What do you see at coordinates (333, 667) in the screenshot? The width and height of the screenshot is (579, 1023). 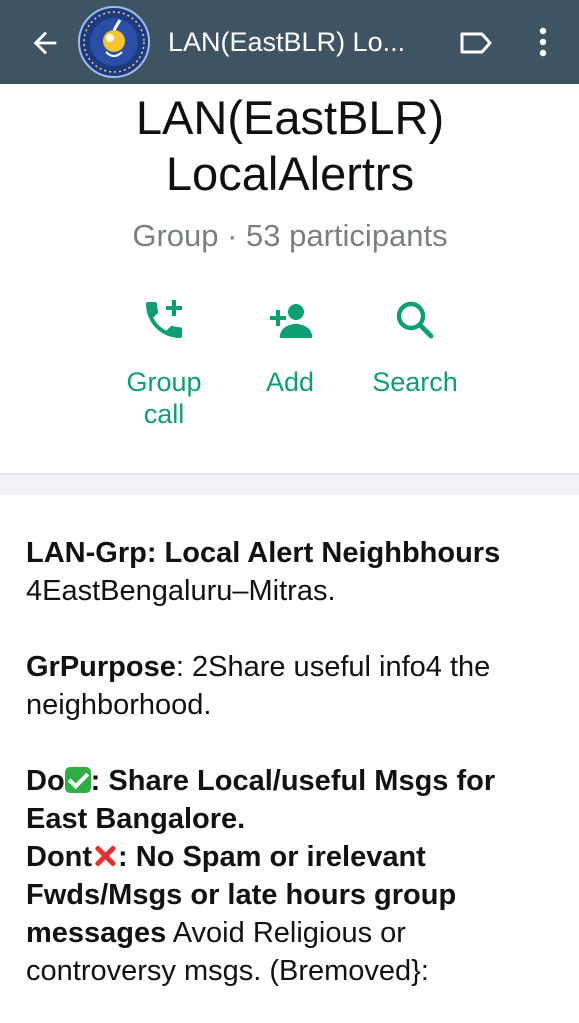 I see `purpose-text: : 2Share useful info4 the` at bounding box center [333, 667].